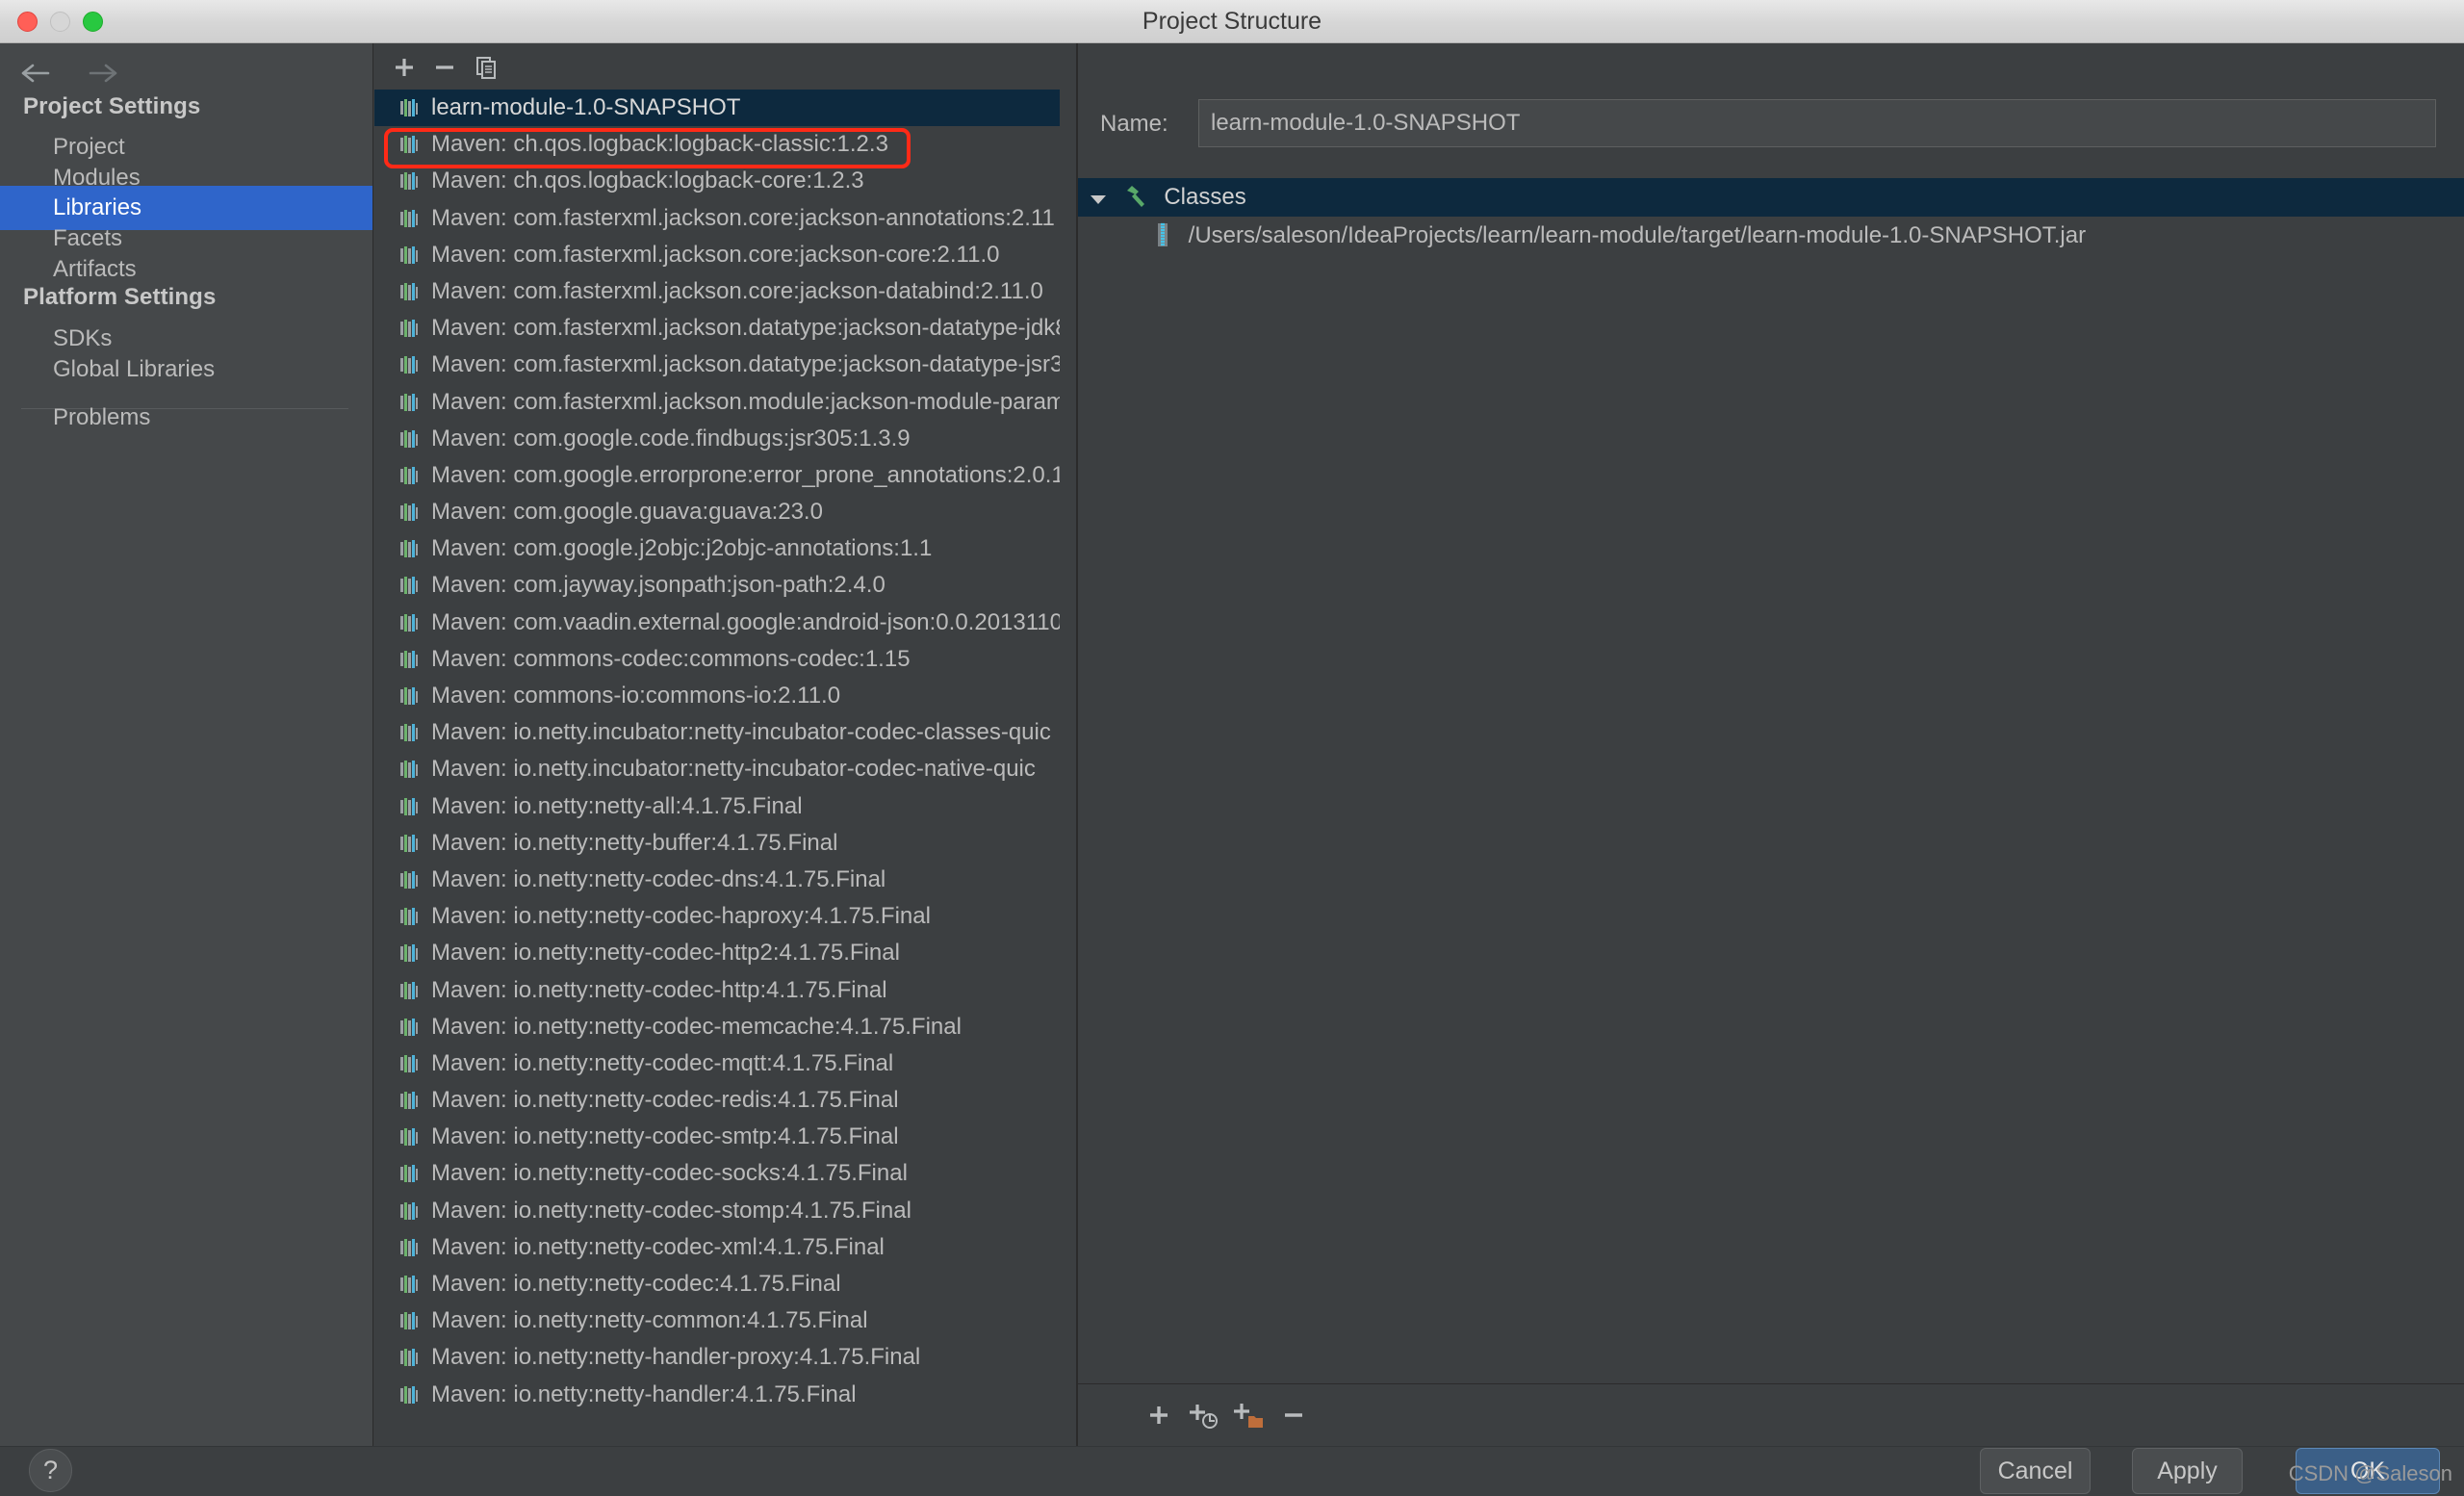 This screenshot has height=1496, width=2464. Describe the element at coordinates (2187, 1471) in the screenshot. I see `apply-button: Apply` at that location.